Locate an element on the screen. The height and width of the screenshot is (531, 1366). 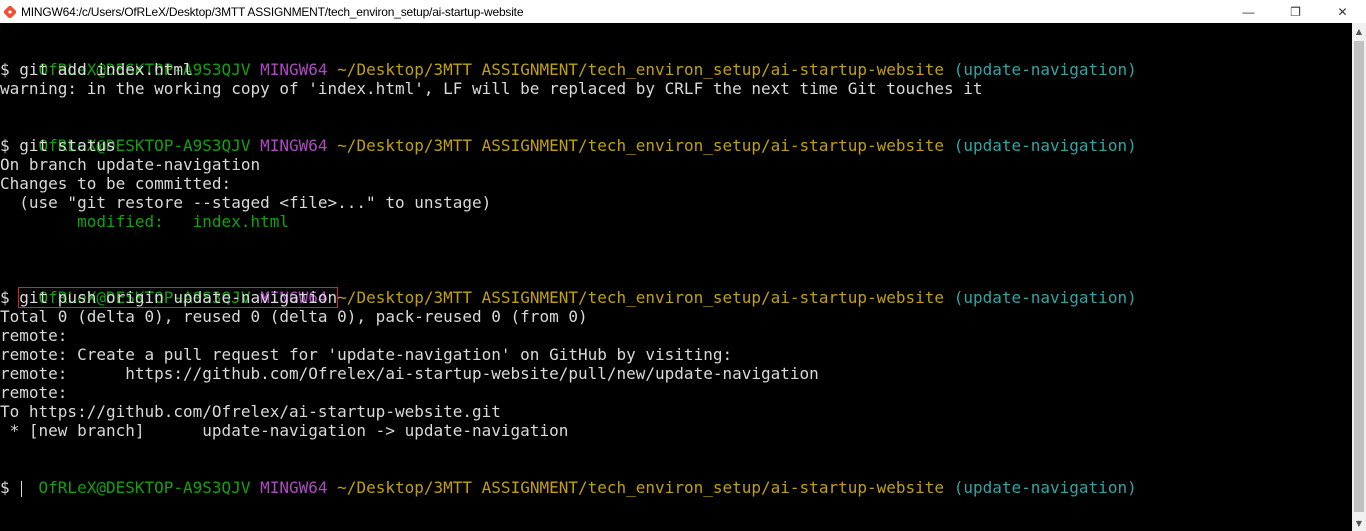
close-icon: ✕ is located at coordinates (1342, 11).